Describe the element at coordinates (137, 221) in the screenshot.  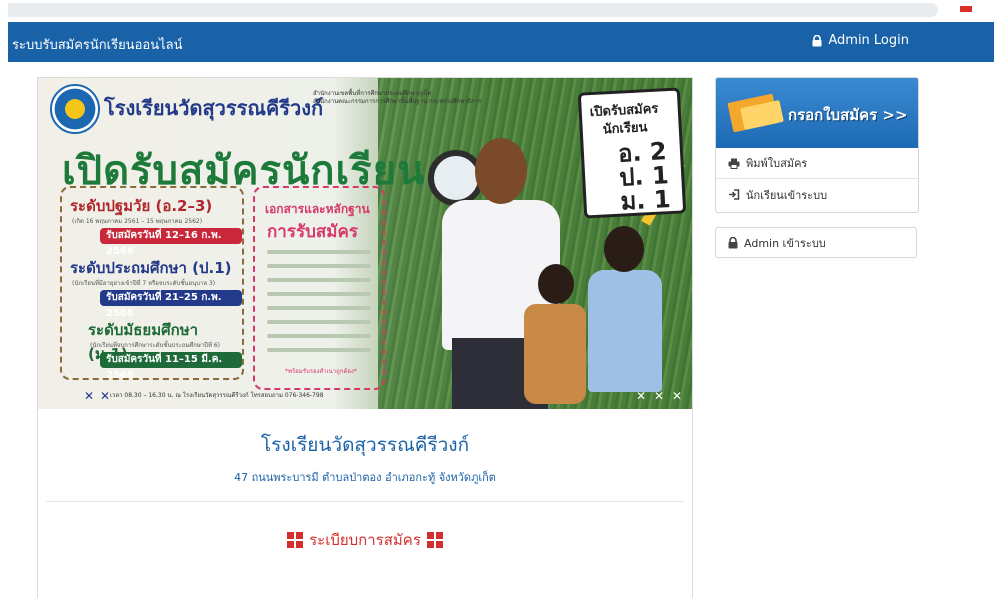
I see `level-note: (เกิด 16 พฤษภาคม 2561 – 15 พฤษภาคม 2562)` at that location.